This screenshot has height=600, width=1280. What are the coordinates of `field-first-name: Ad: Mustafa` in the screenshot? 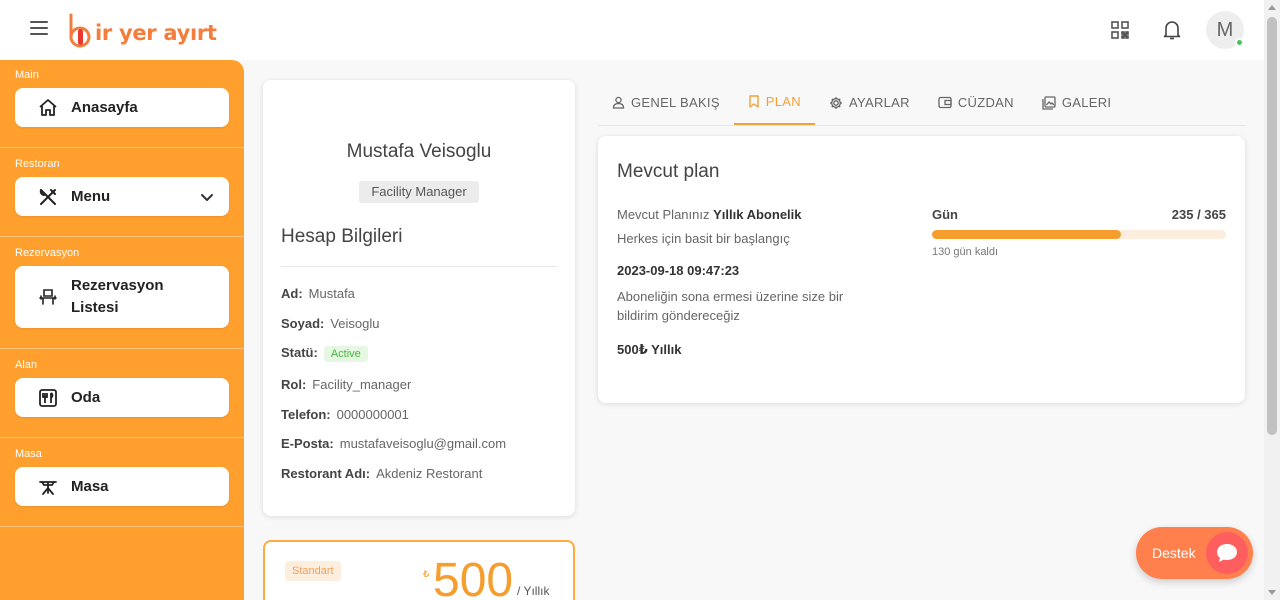 It's located at (318, 293).